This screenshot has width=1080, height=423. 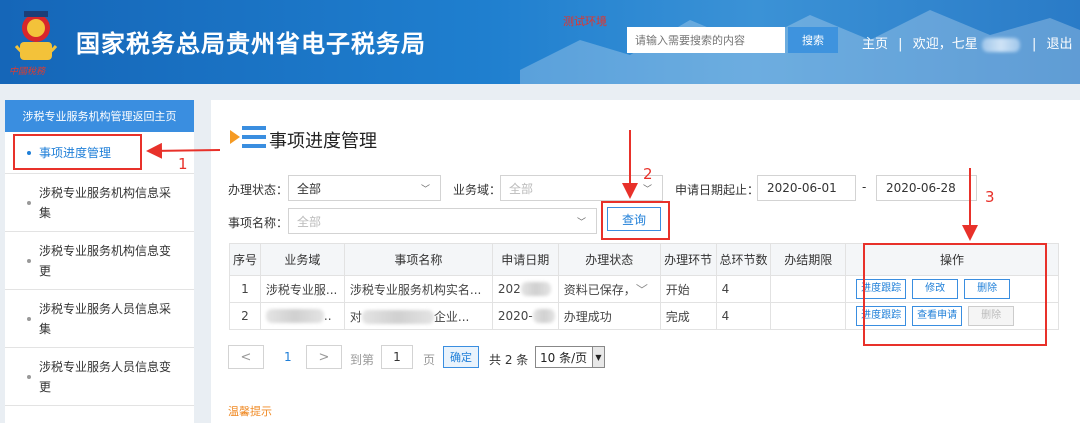 What do you see at coordinates (27, 72) in the screenshot?
I see `emblem-caption: 中國稅務` at bounding box center [27, 72].